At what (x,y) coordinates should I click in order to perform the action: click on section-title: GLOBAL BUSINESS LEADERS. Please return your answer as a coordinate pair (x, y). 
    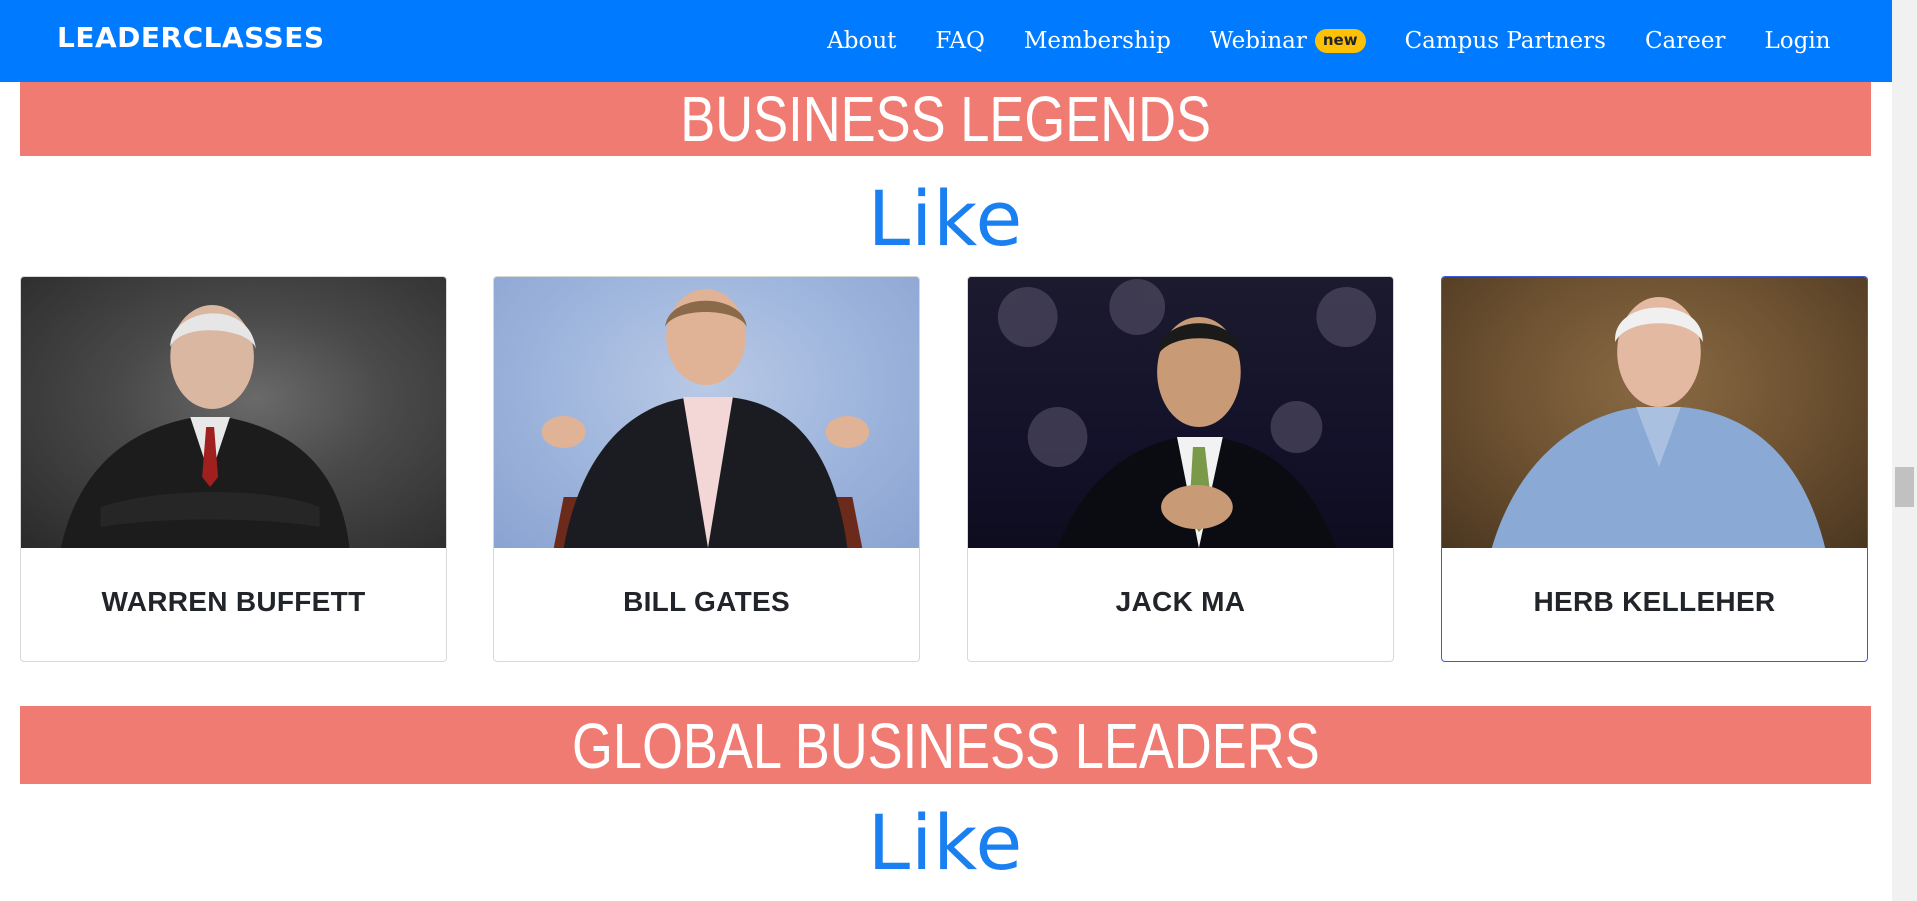
    Looking at the image, I should click on (945, 746).